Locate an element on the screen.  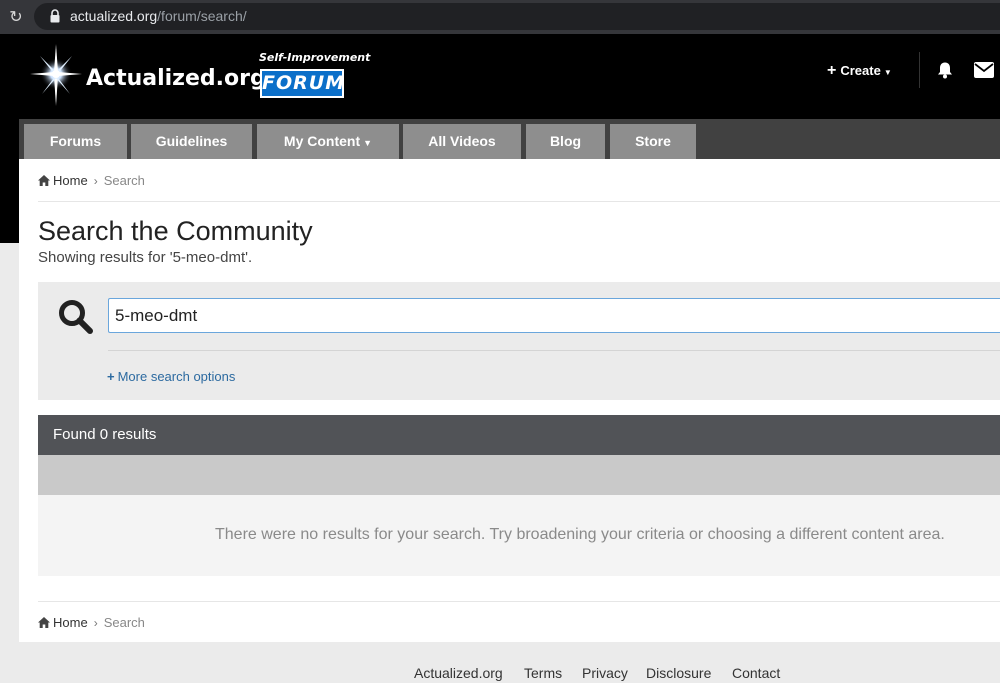
footer-link-terms: Terms is located at coordinates (543, 673).